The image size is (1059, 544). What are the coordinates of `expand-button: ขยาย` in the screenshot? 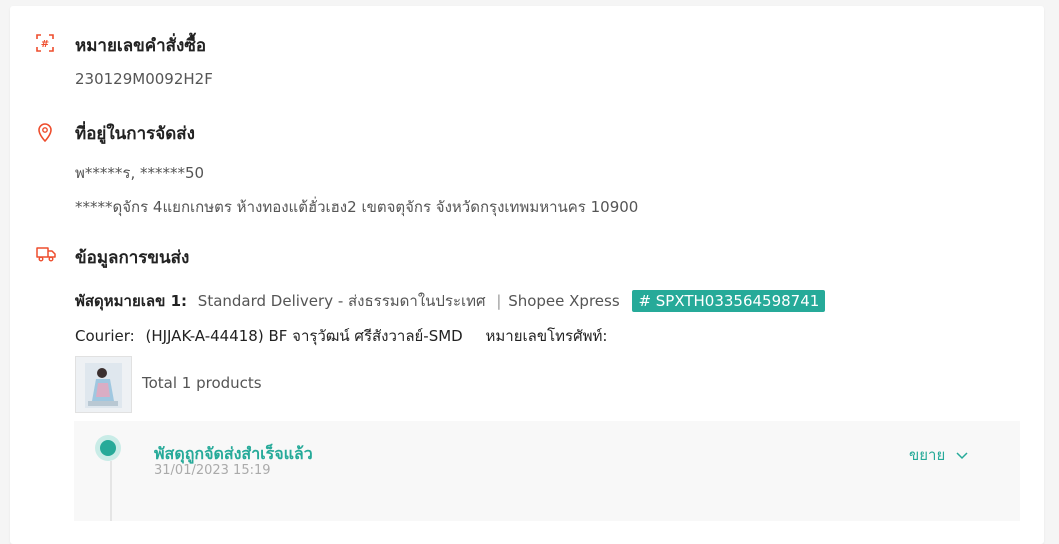 It's located at (938, 455).